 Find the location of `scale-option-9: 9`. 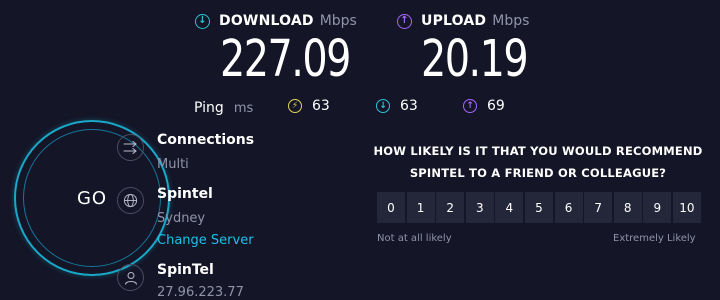

scale-option-9: 9 is located at coordinates (657, 207).